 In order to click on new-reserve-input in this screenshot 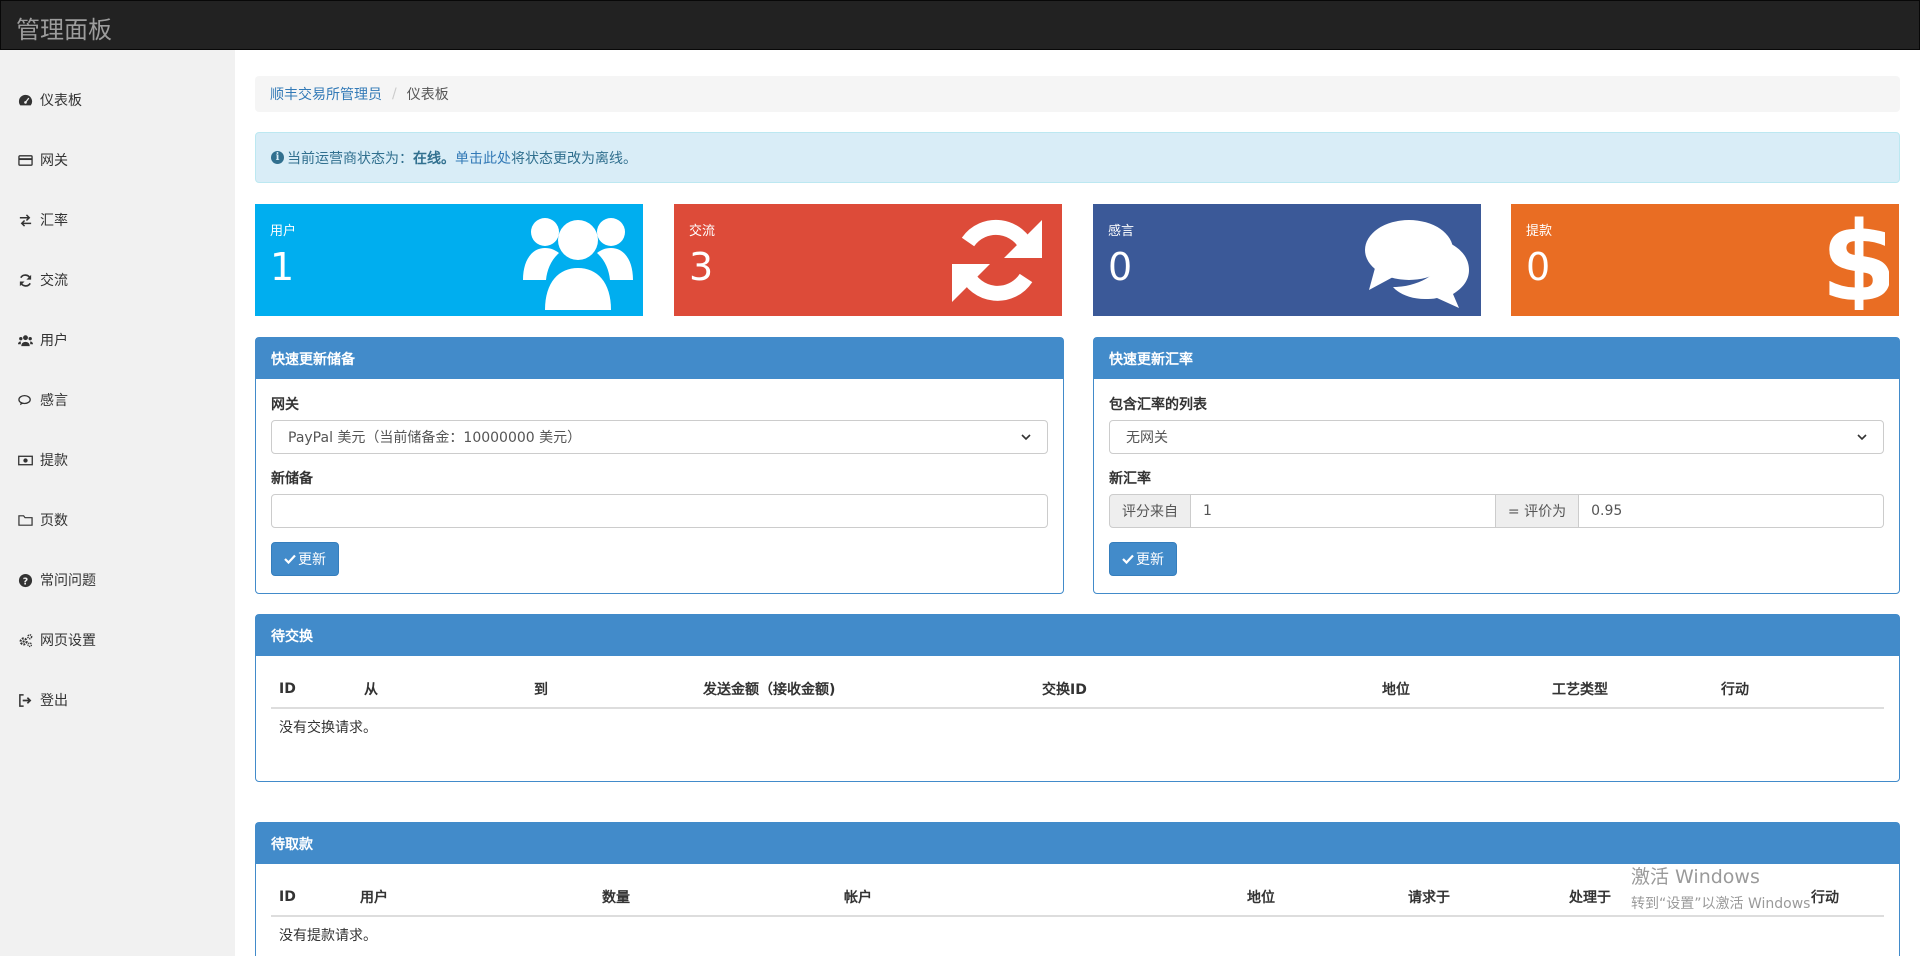, I will do `click(659, 511)`.